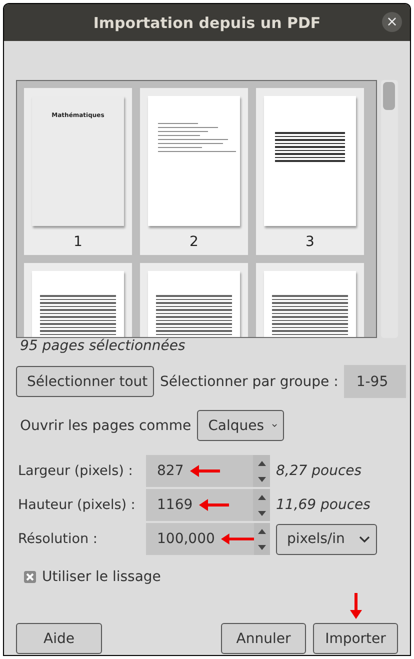 Image resolution: width=414 pixels, height=659 pixels. I want to click on scrollbar, so click(389, 209).